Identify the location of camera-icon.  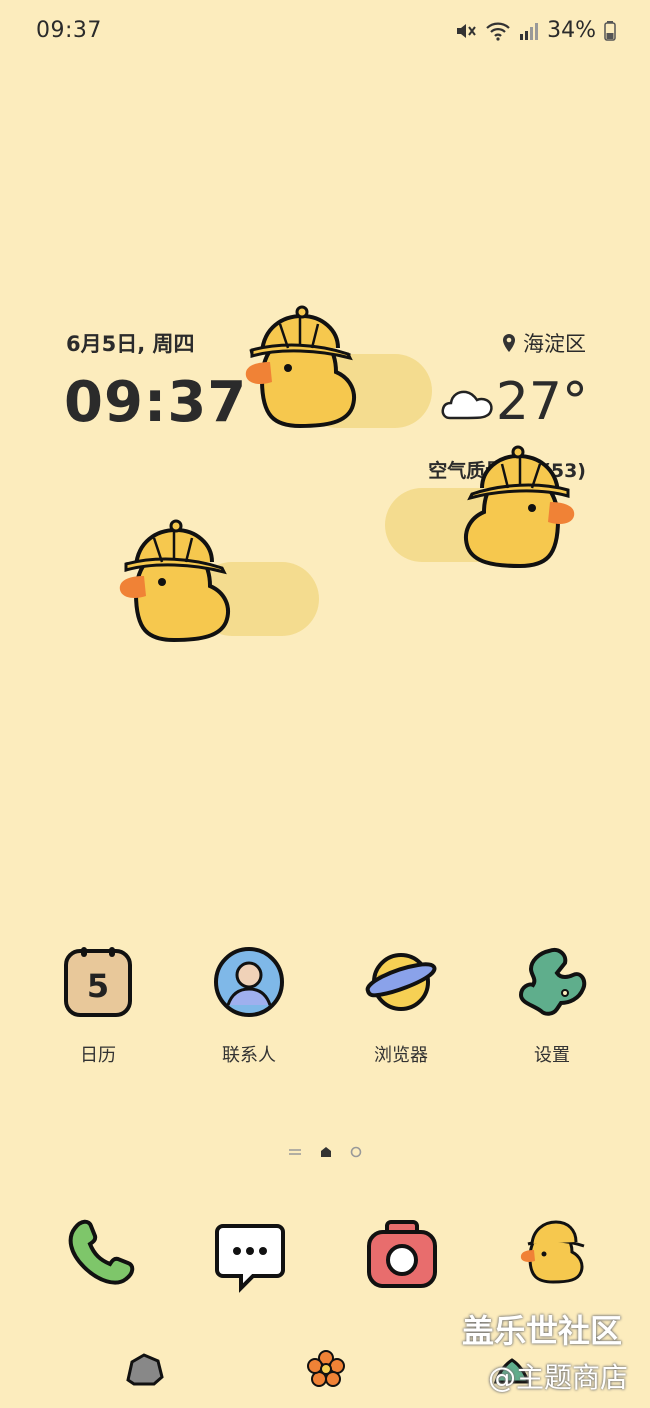
(402, 1255).